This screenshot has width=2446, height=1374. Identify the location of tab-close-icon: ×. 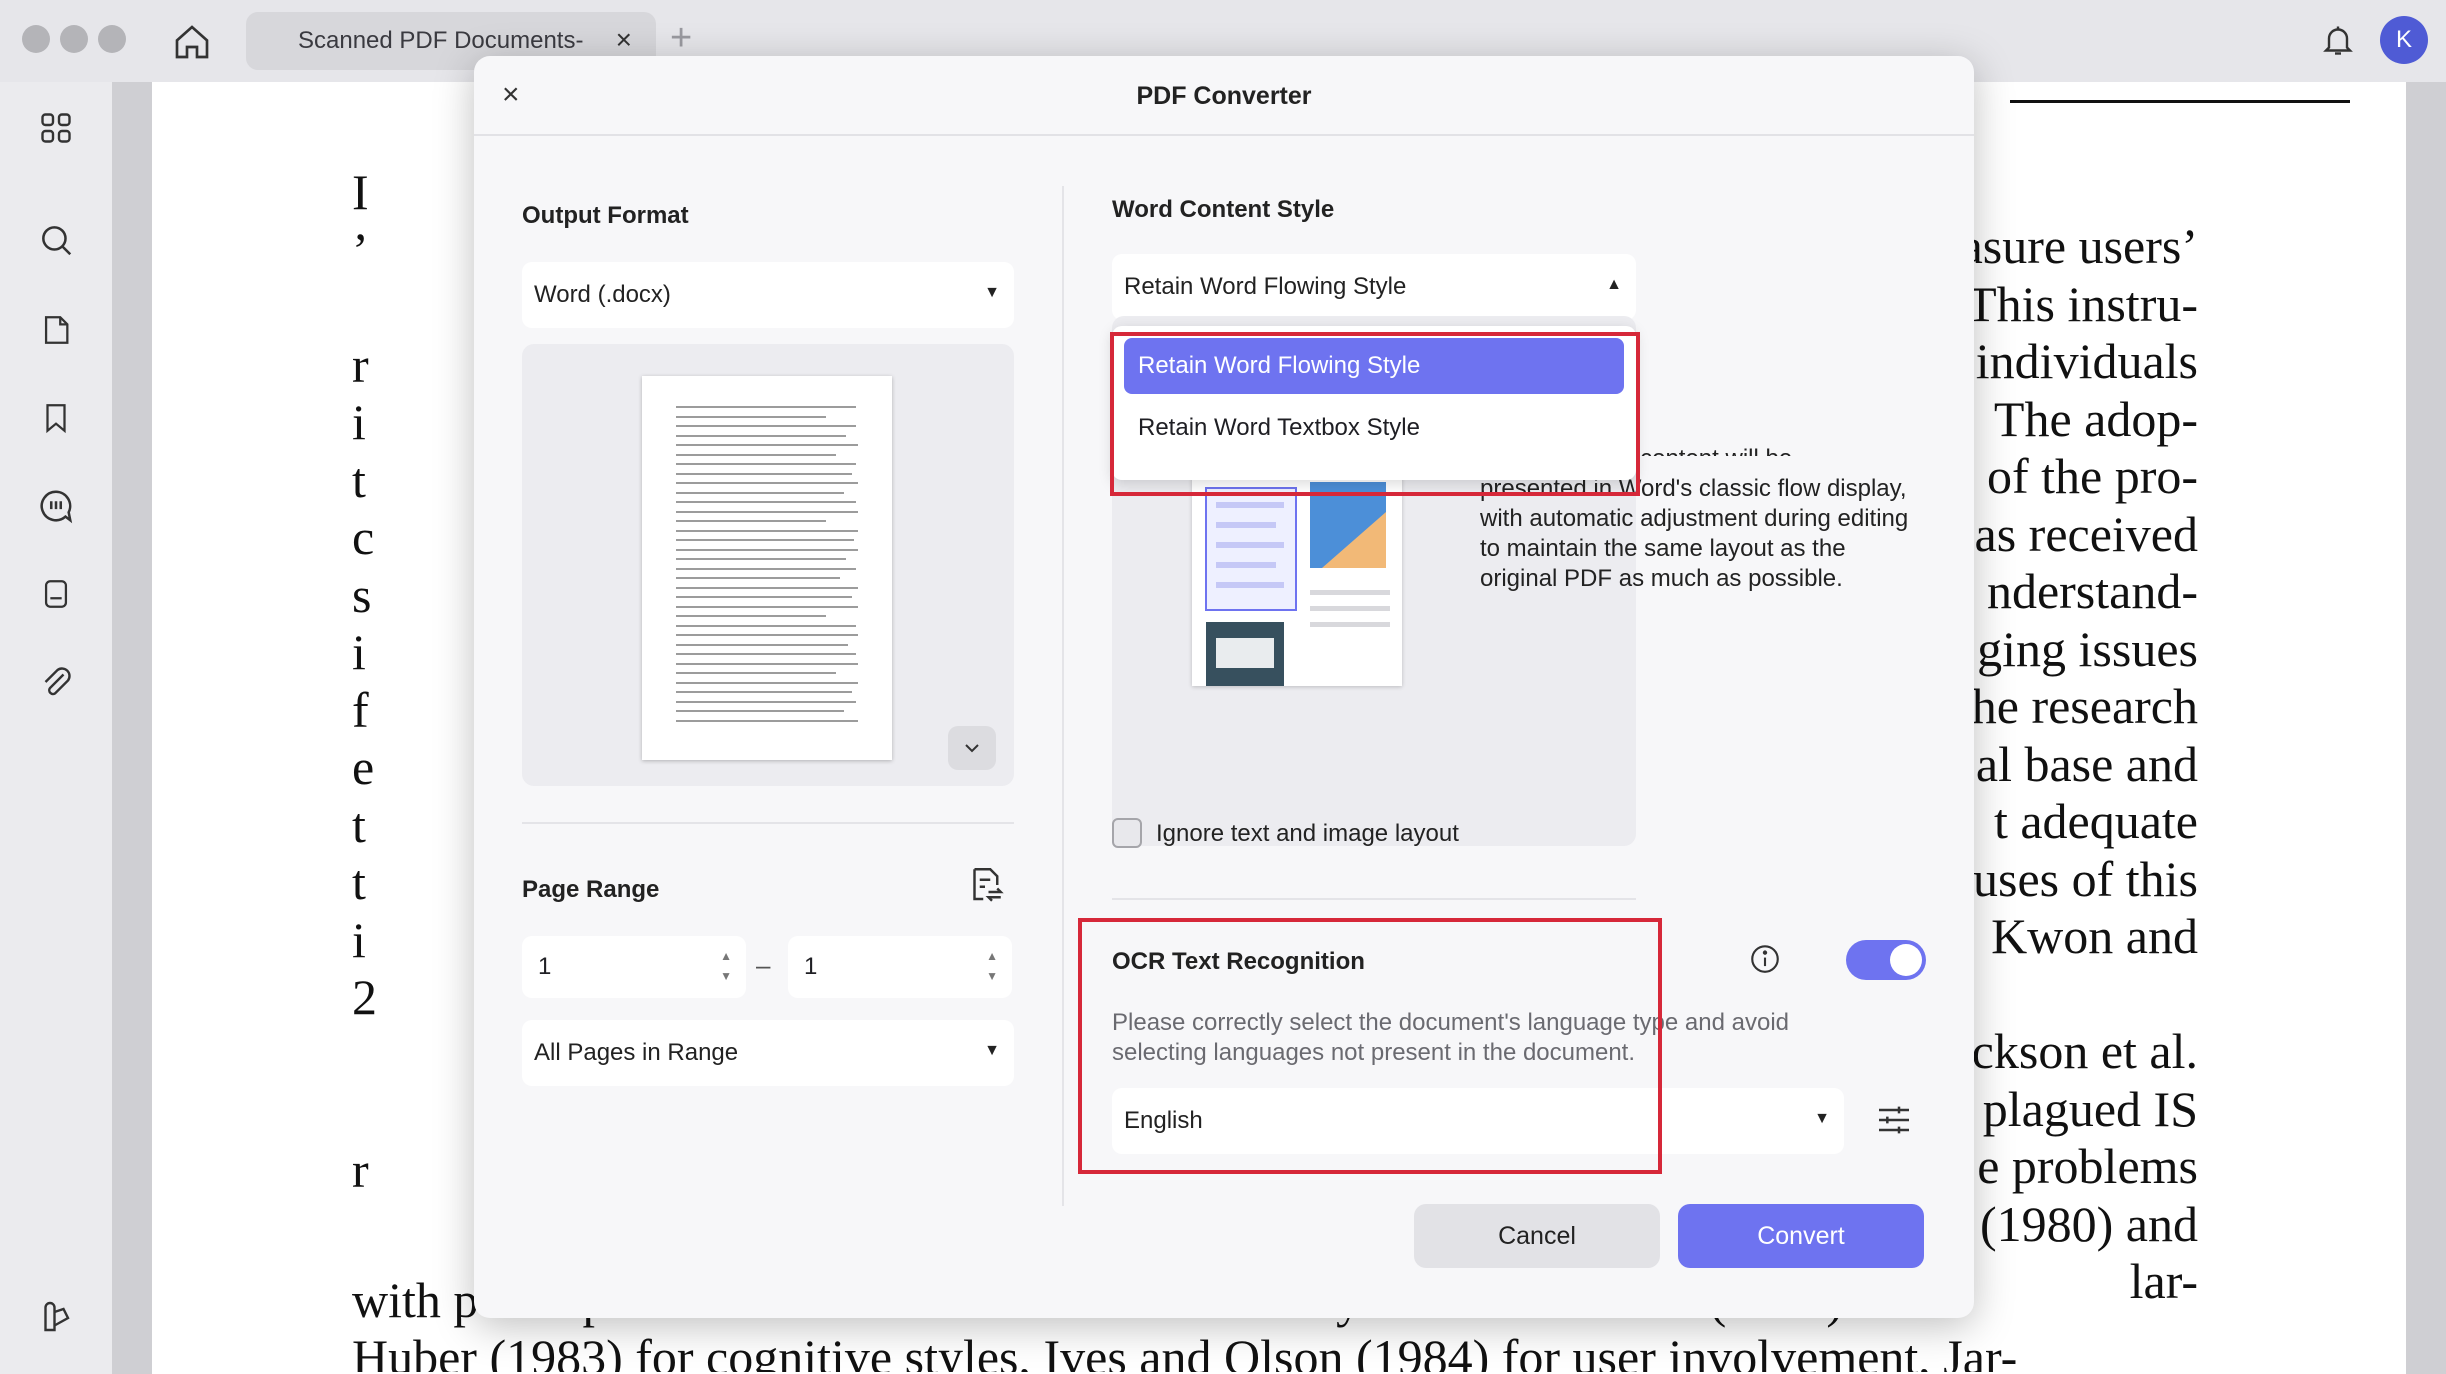
(624, 40).